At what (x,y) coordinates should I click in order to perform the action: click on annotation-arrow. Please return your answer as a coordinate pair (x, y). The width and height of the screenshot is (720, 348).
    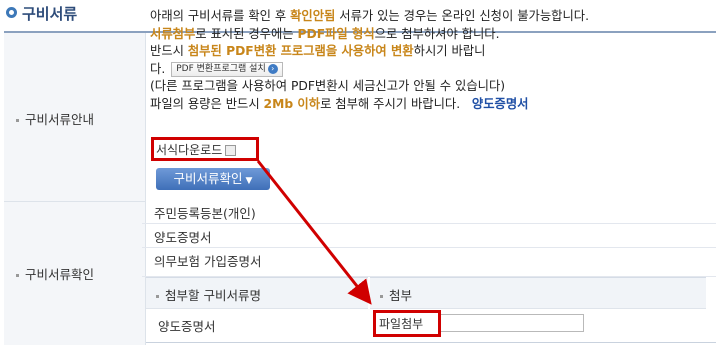
    Looking at the image, I should click on (314, 232).